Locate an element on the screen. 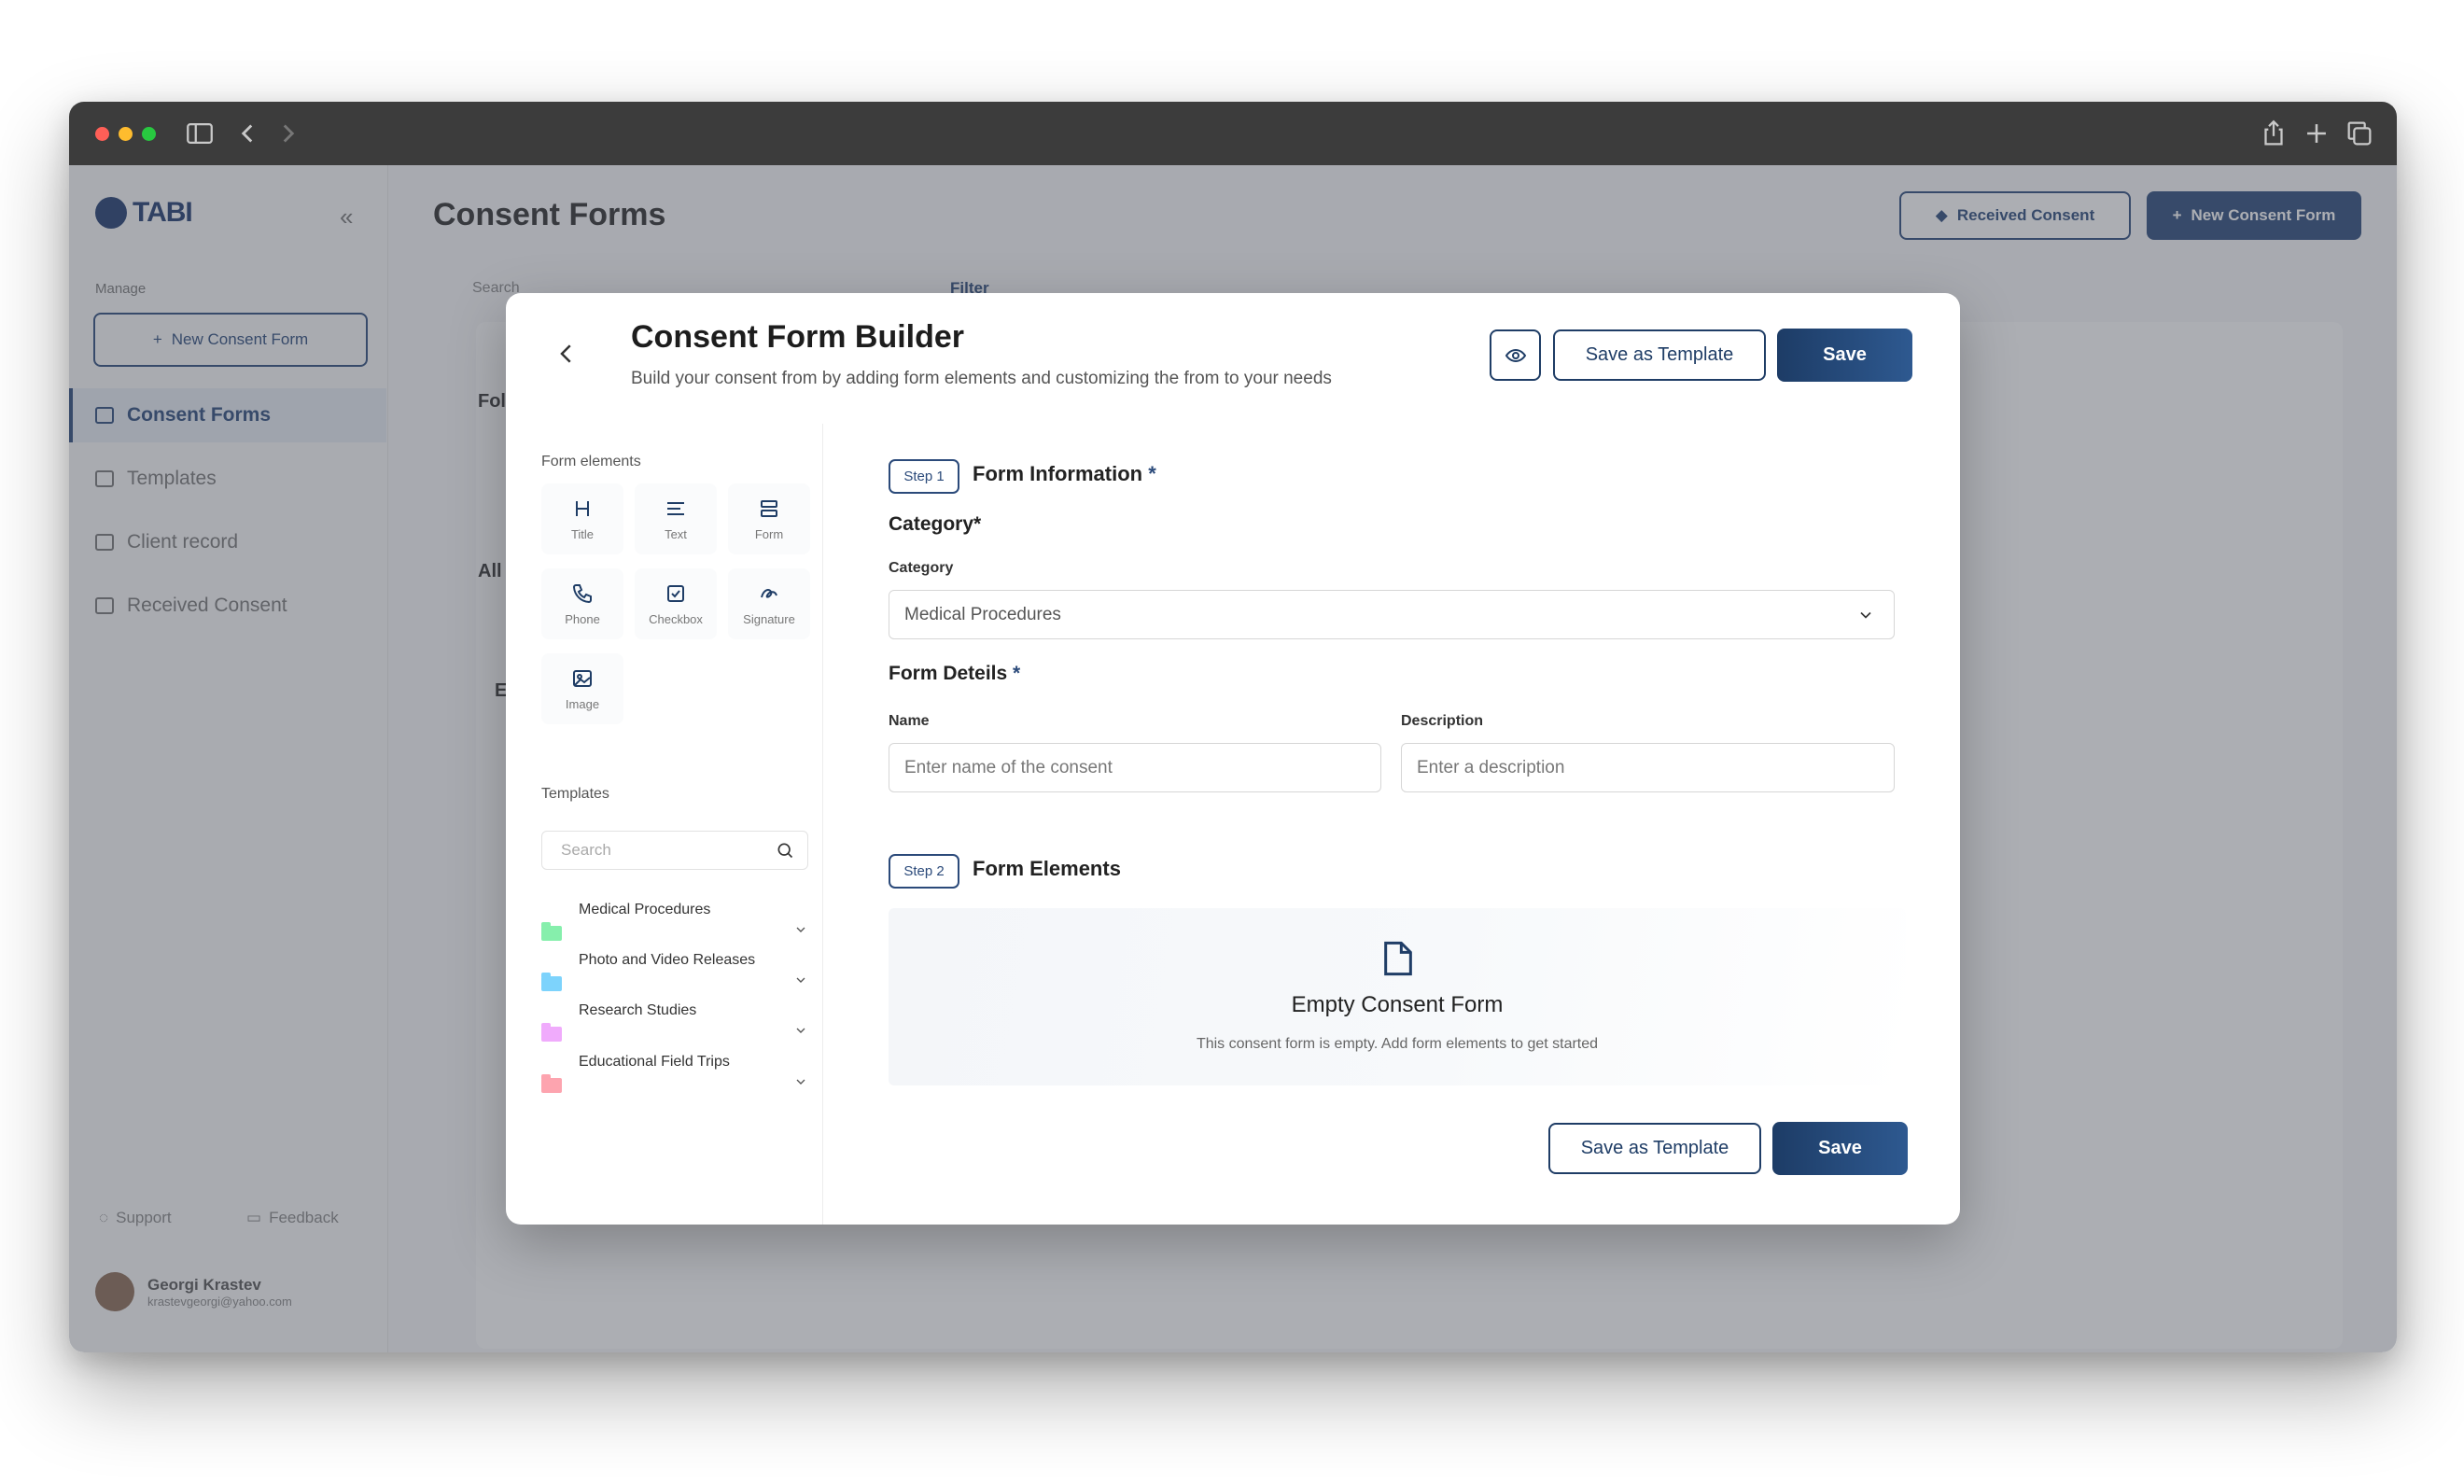  step-2-badge: Step 2 is located at coordinates (924, 871).